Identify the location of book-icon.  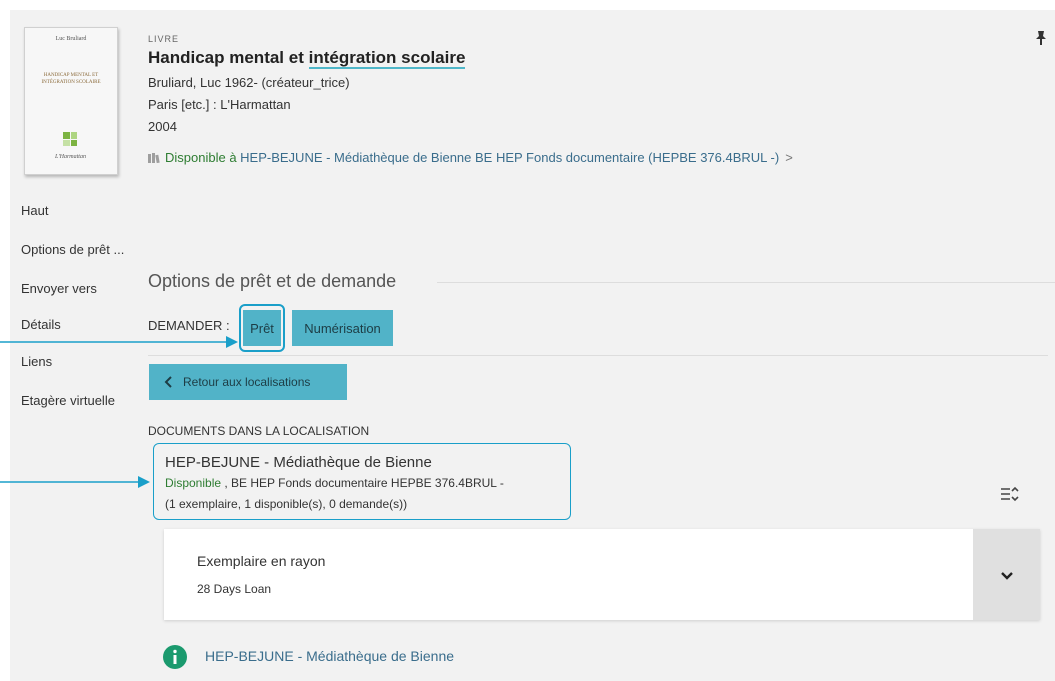
(154, 158).